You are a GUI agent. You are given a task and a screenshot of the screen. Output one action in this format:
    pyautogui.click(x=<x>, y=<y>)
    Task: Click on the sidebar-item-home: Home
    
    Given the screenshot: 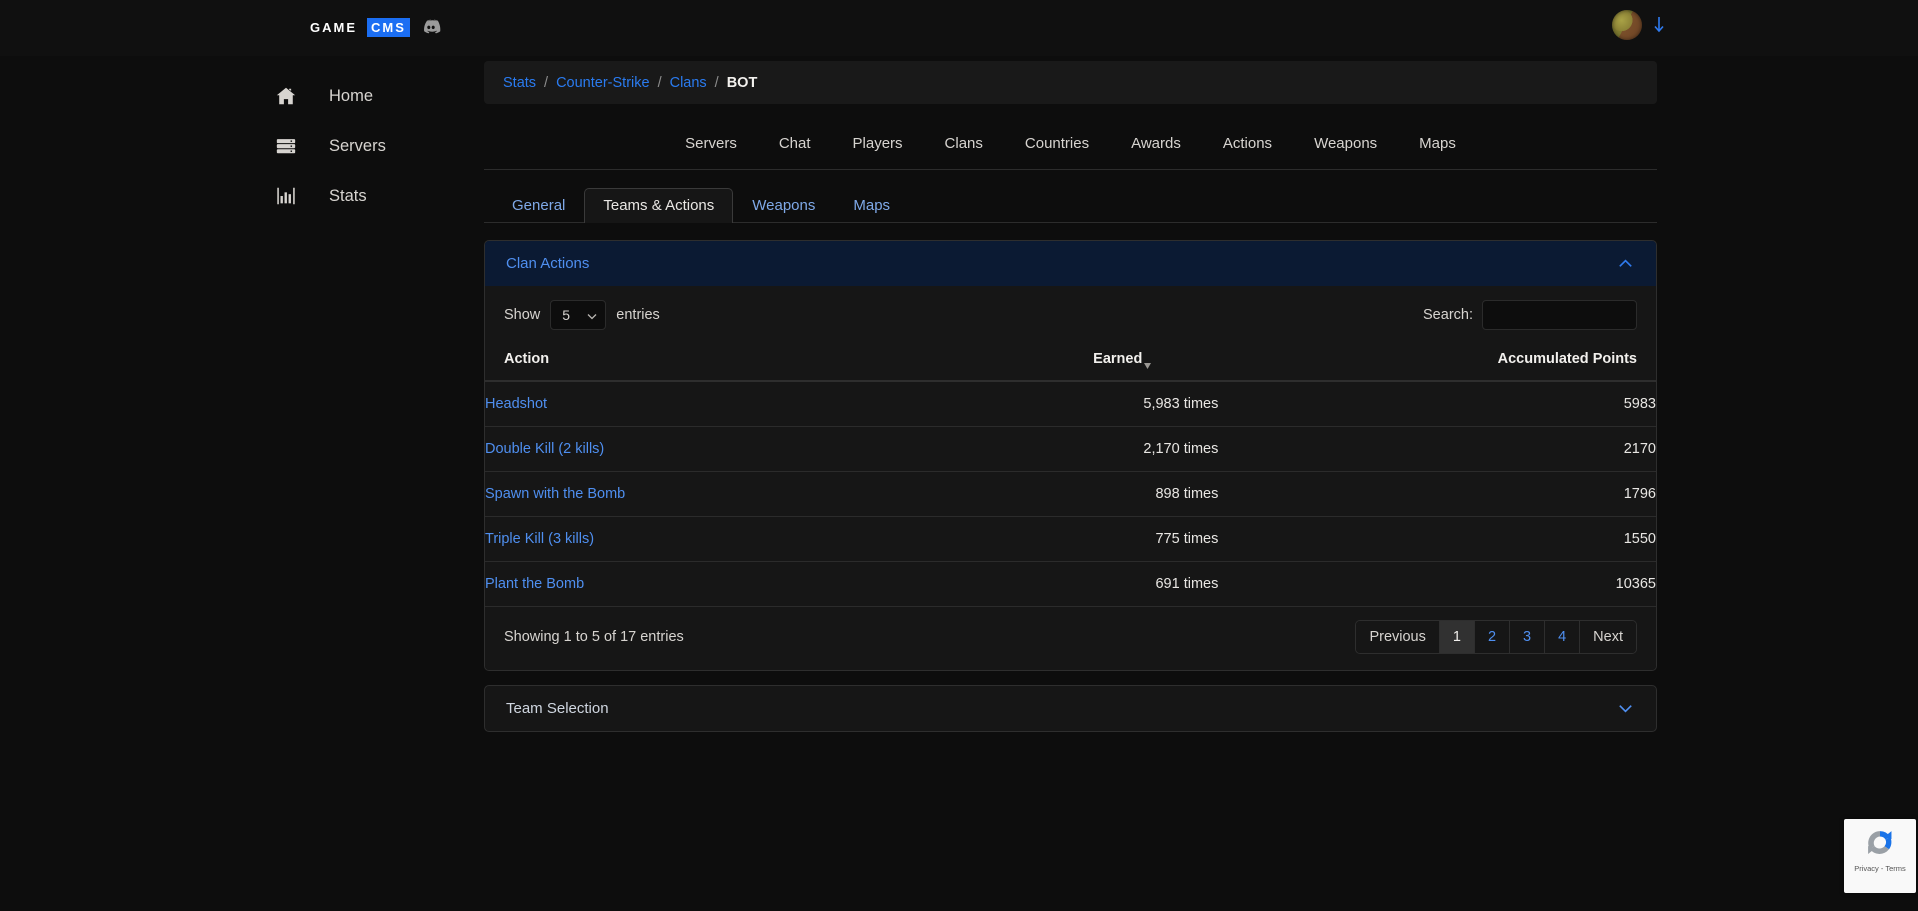 What is the action you would take?
    pyautogui.click(x=324, y=96)
    